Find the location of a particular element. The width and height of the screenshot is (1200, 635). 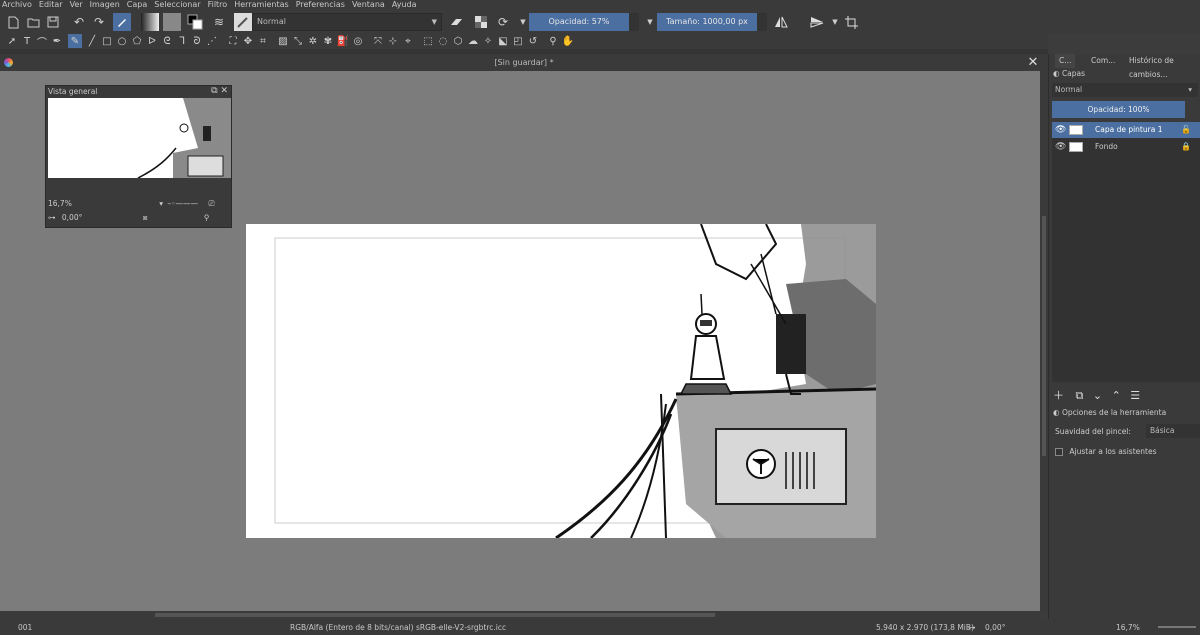

horizontal-scrollbar is located at coordinates (520, 615).